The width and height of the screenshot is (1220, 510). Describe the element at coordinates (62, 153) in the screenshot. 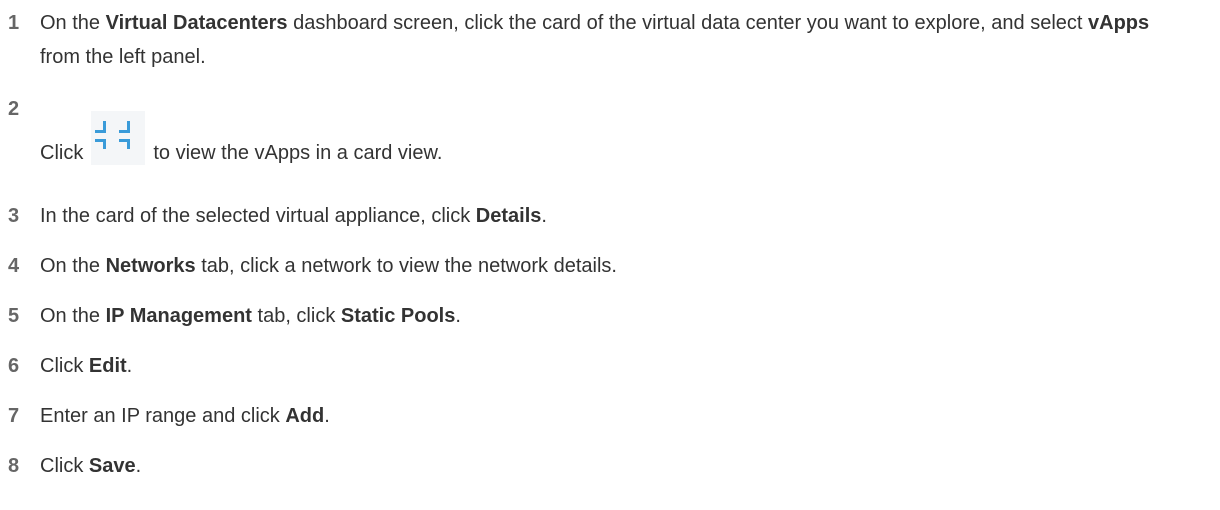

I see `step-text-before: Click` at that location.